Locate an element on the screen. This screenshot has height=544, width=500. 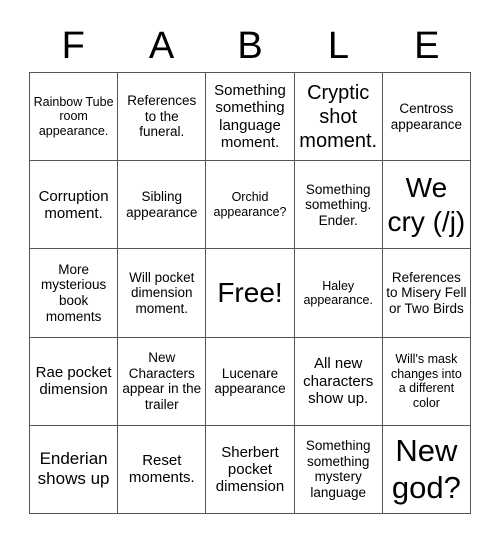
cell-text: New god? is located at coordinates (426, 469).